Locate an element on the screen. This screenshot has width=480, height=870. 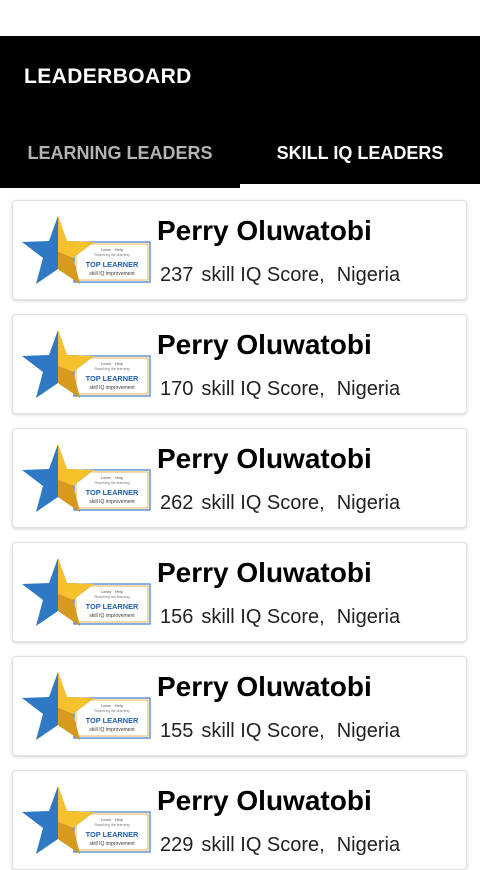
leader-score: 155 is located at coordinates (177, 731).